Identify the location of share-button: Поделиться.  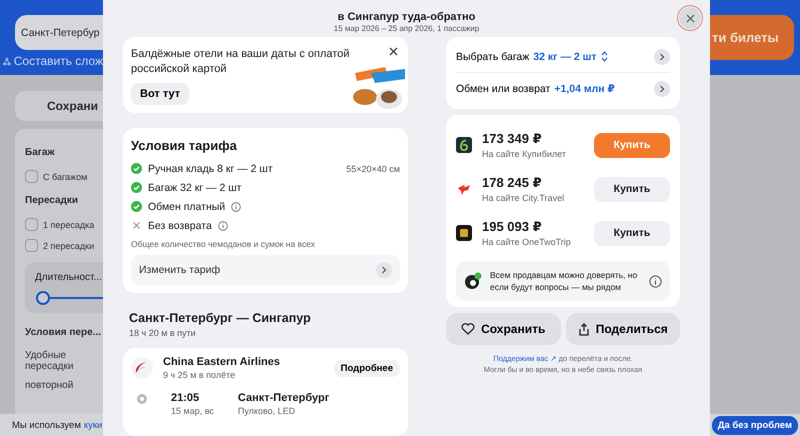
(623, 329).